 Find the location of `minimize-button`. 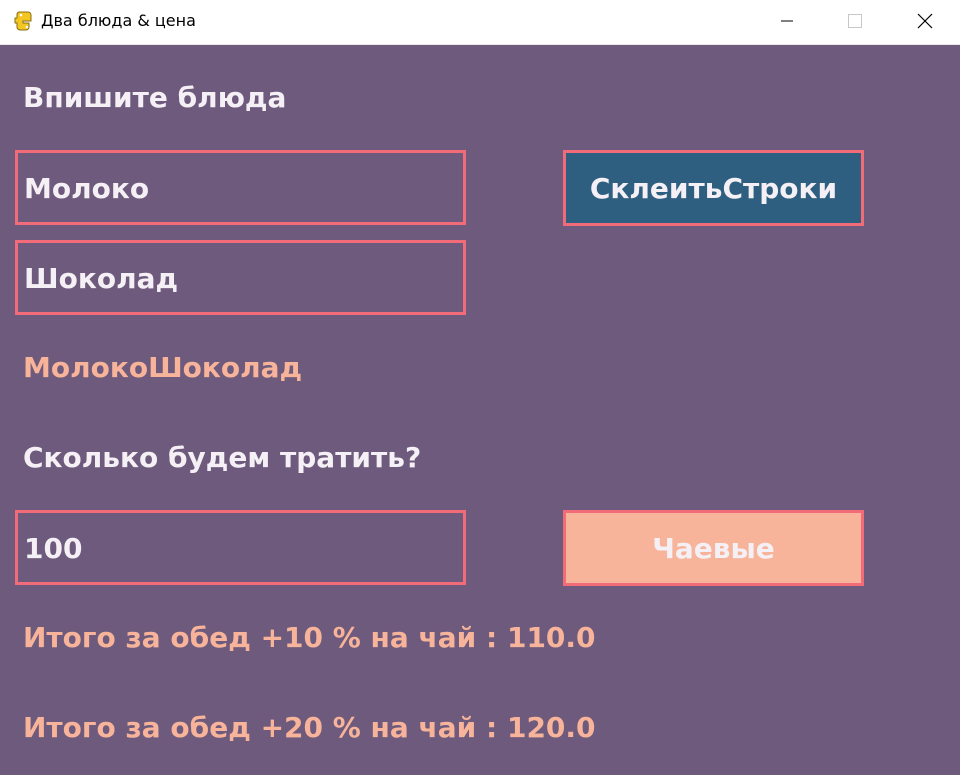

minimize-button is located at coordinates (787, 22).